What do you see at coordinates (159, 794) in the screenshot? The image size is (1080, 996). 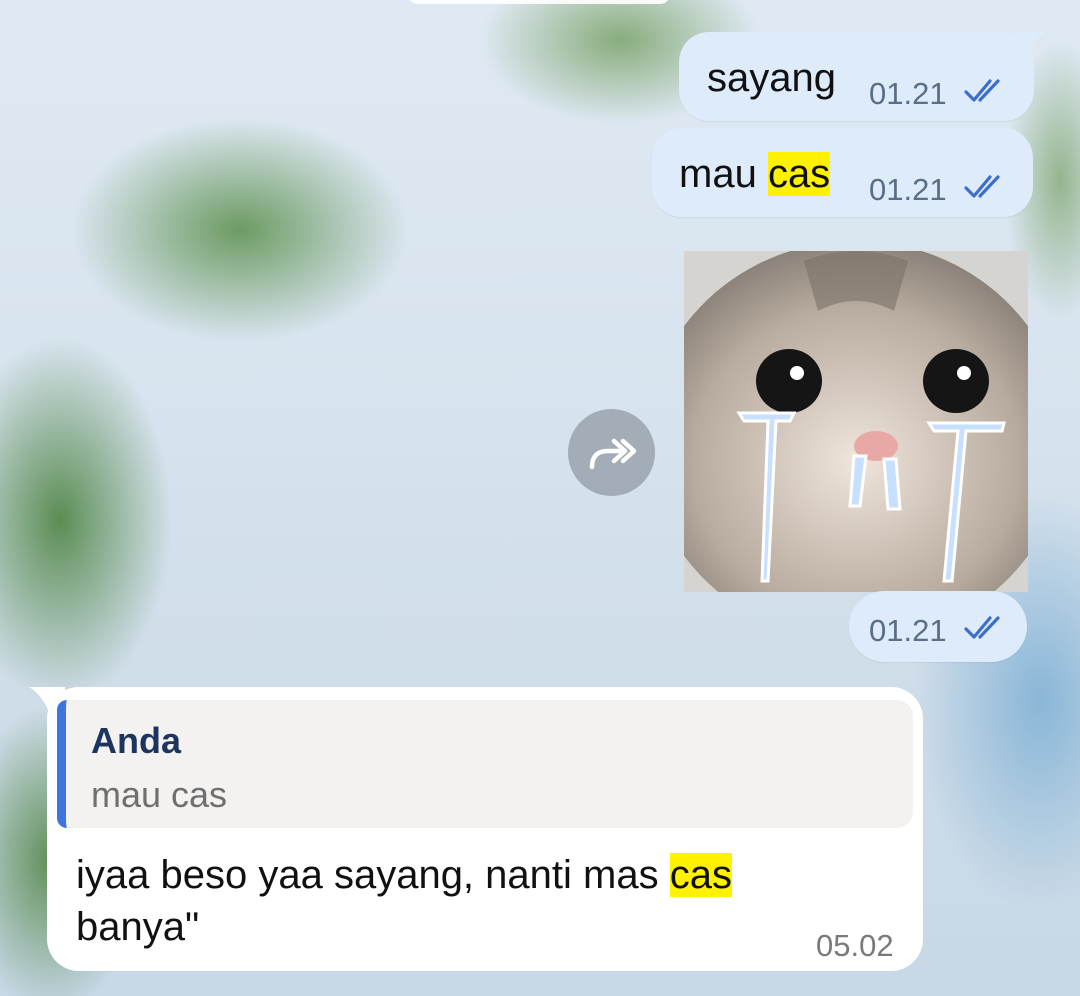 I see `reply-text: mau cas` at bounding box center [159, 794].